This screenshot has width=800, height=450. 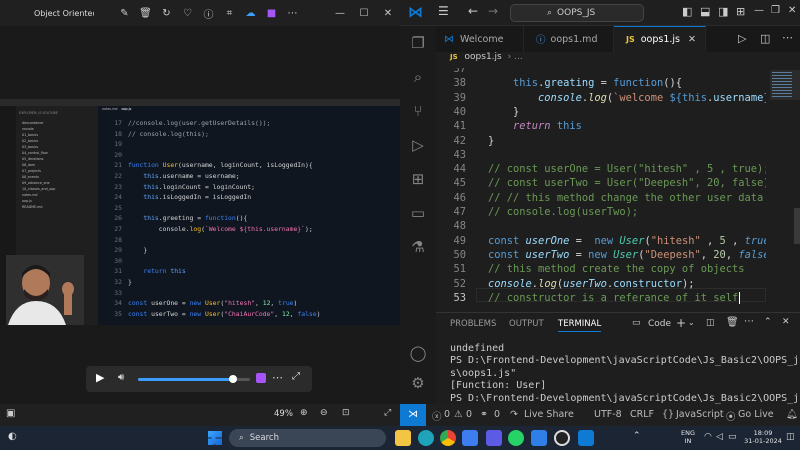 What do you see at coordinates (562, 438) in the screenshot?
I see `obs-icon` at bounding box center [562, 438].